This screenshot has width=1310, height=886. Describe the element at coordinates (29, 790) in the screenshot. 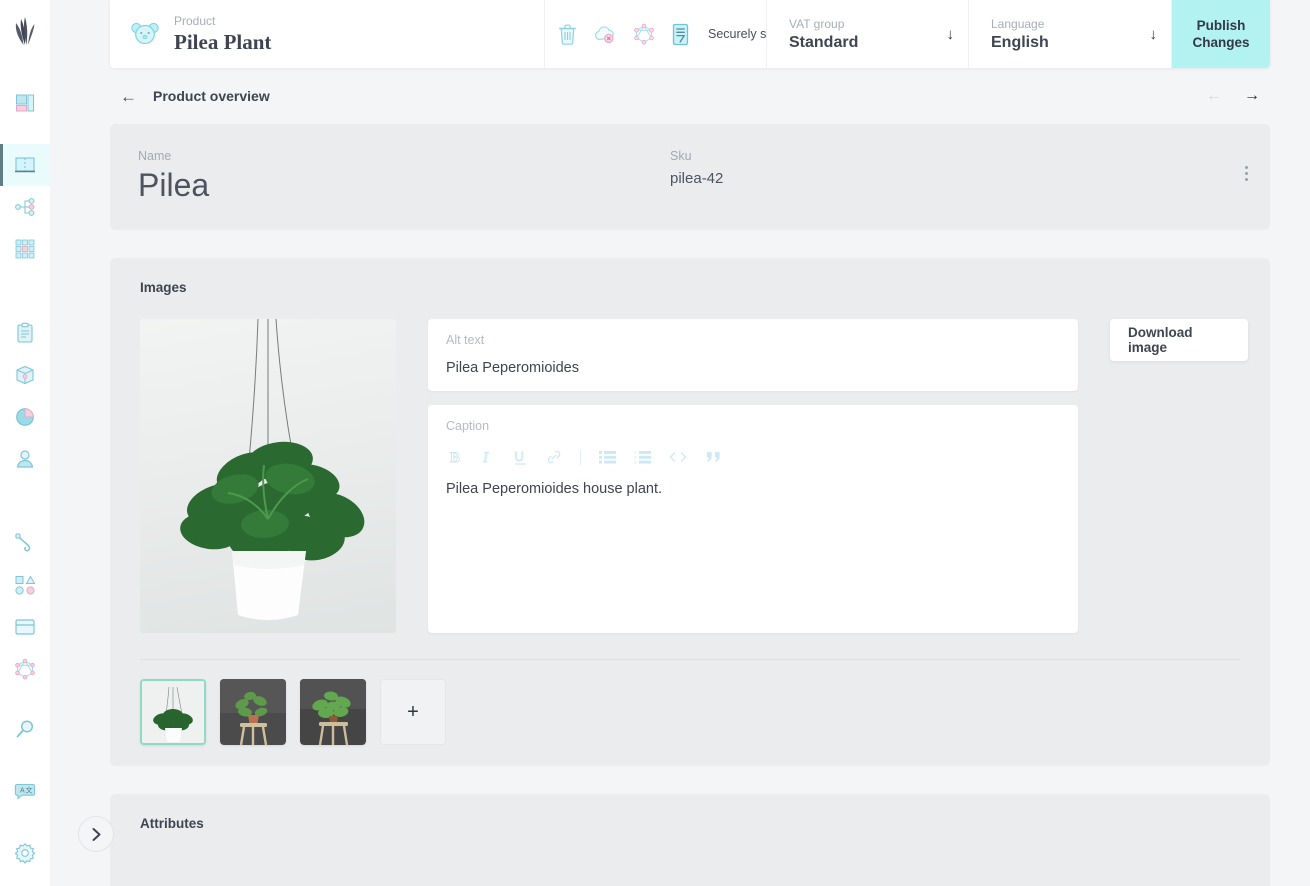

I see `svg-text: 文` at that location.